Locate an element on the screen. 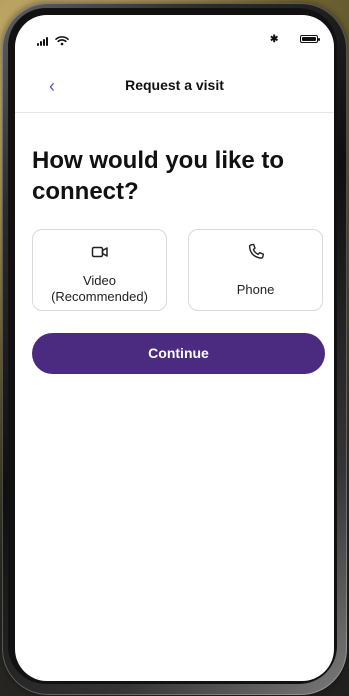  phone-option-card: Phone is located at coordinates (255, 270).